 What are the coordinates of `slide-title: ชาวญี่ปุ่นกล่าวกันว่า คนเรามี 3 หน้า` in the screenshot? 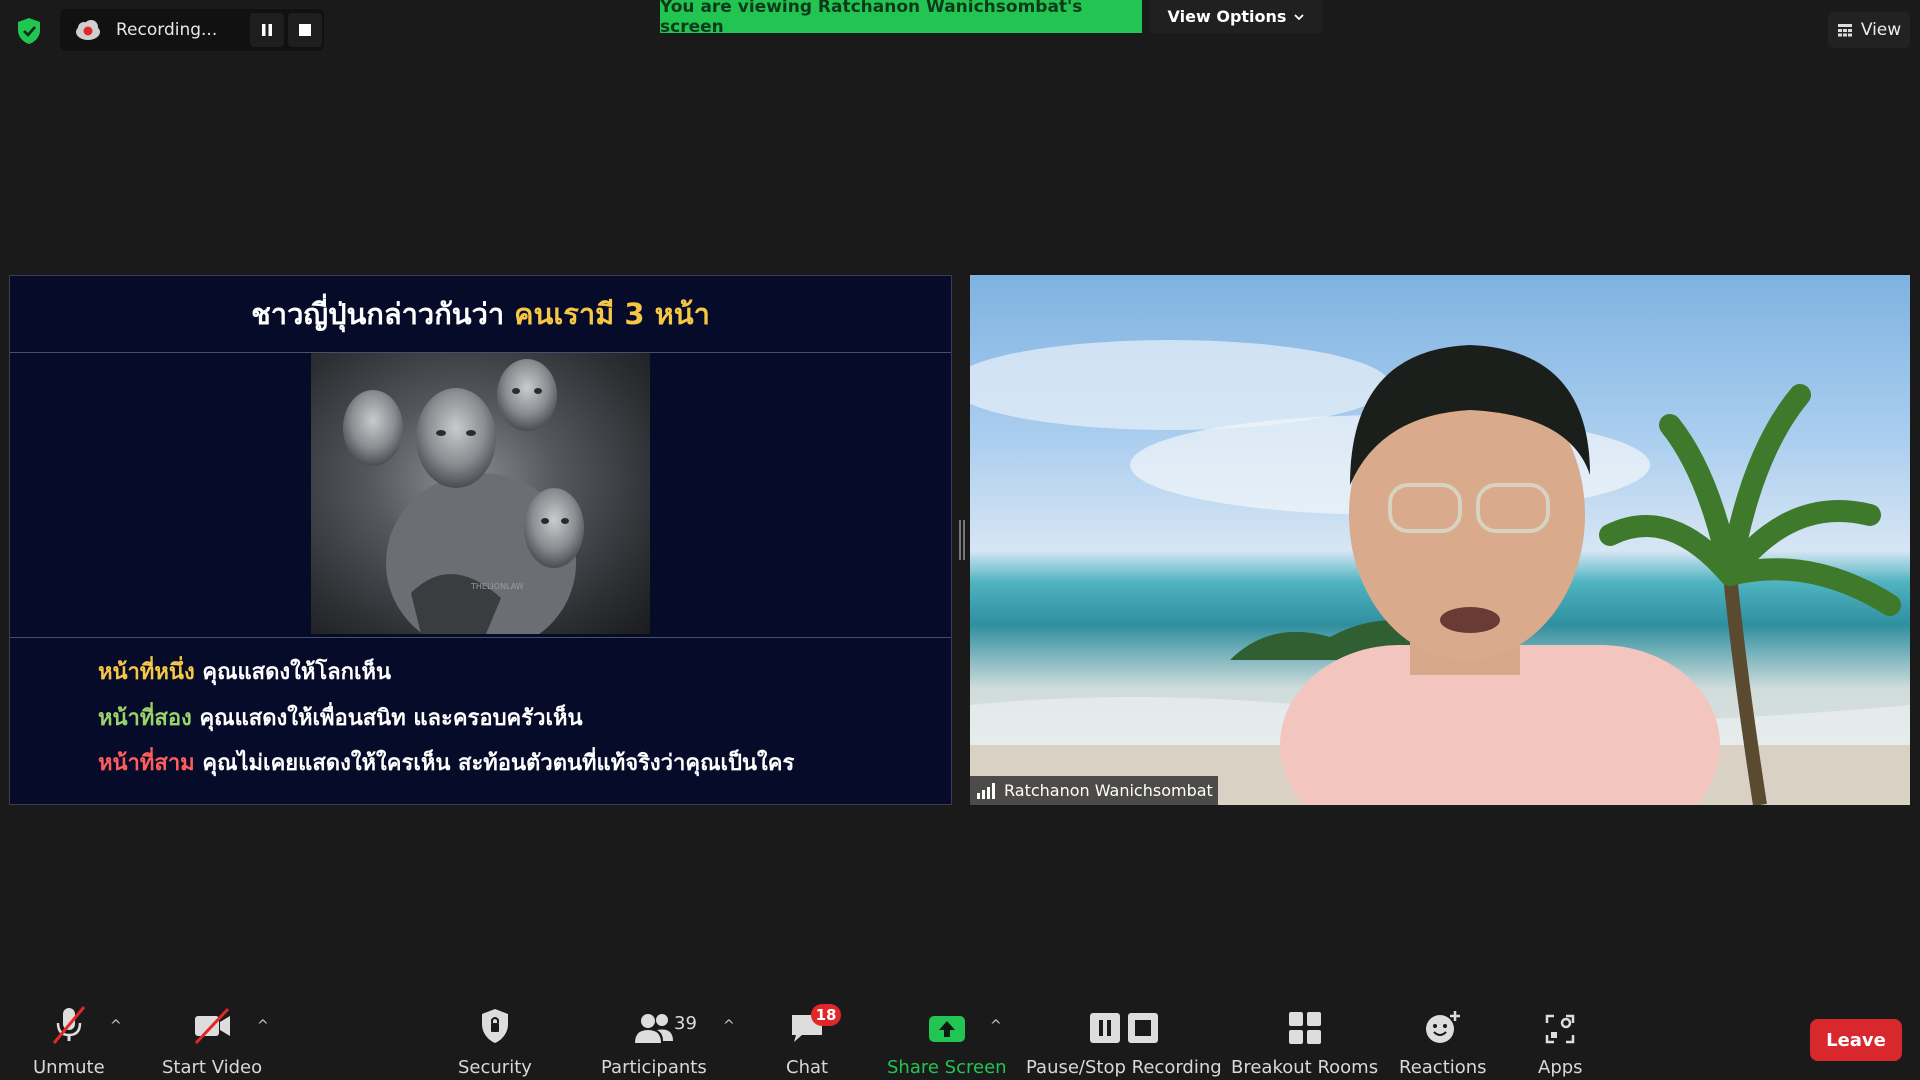 It's located at (480, 314).